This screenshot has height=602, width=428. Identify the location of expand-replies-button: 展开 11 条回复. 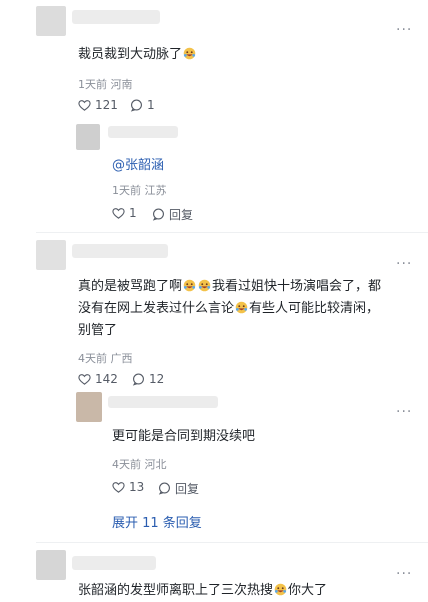
(157, 521).